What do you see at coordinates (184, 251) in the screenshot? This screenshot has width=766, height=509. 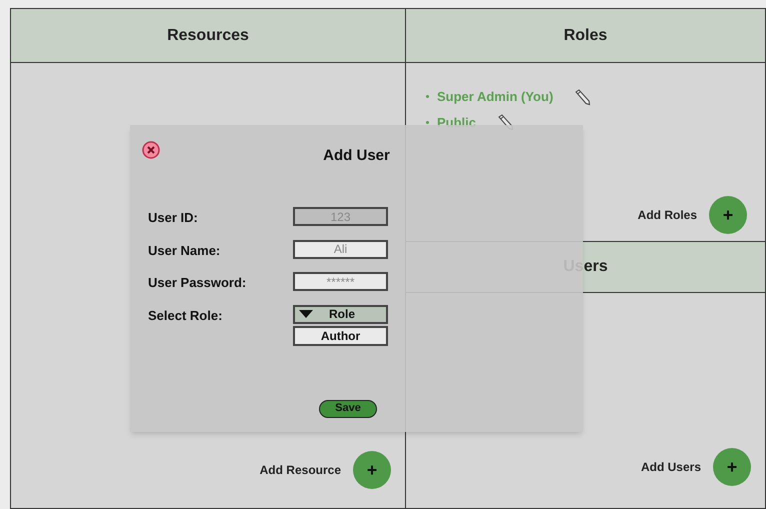 I see `field-label: User Name:` at bounding box center [184, 251].